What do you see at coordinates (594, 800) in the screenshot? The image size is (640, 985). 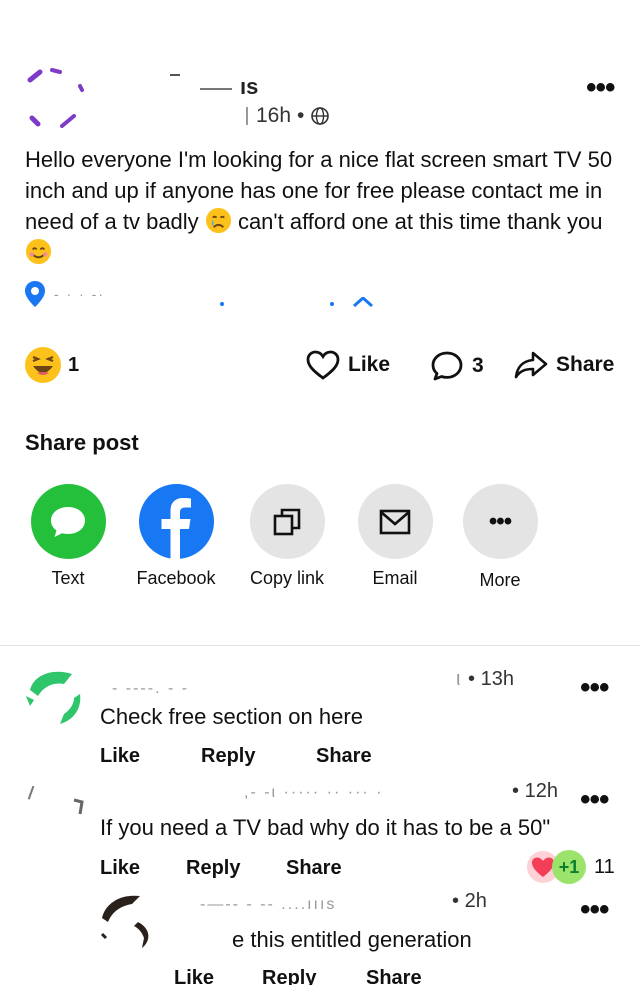 I see `comment-2-options-icon: •••` at bounding box center [594, 800].